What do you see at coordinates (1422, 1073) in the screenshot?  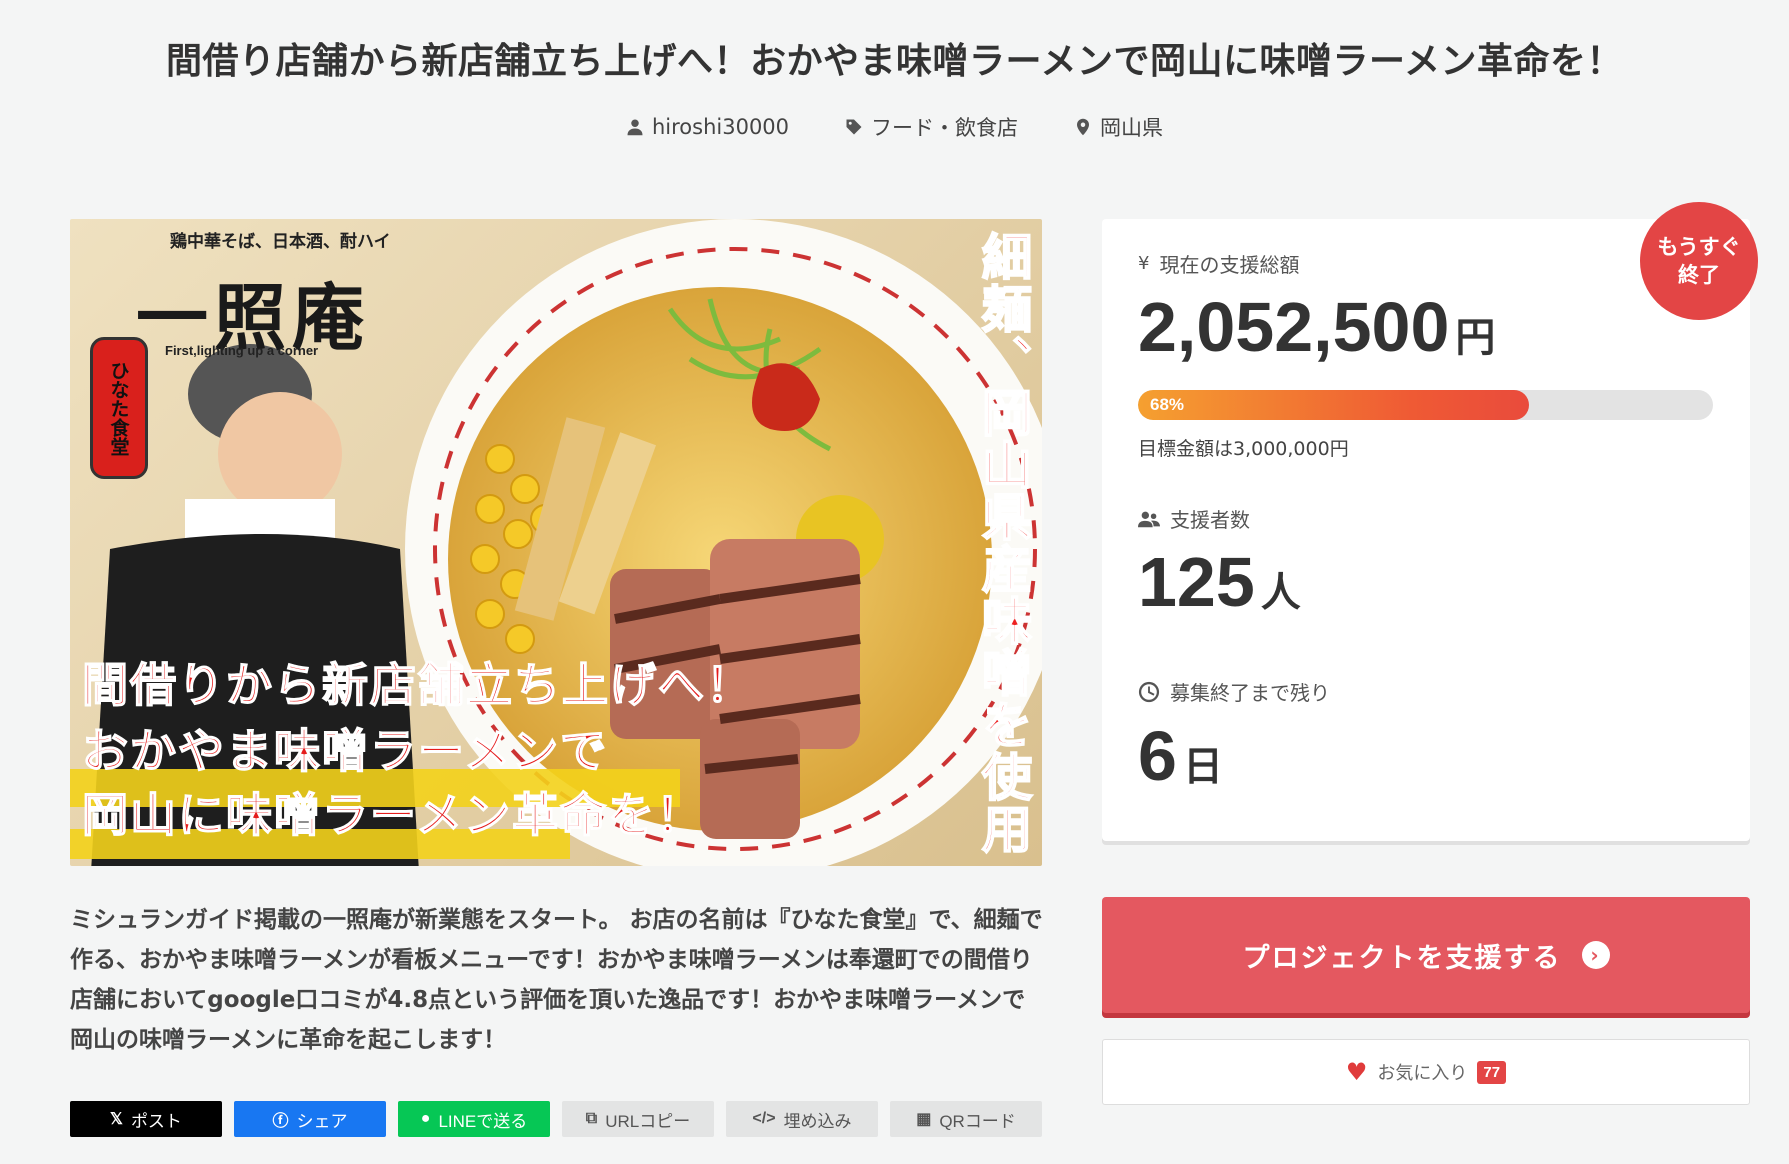 I see `favorite-label: お気に入り` at bounding box center [1422, 1073].